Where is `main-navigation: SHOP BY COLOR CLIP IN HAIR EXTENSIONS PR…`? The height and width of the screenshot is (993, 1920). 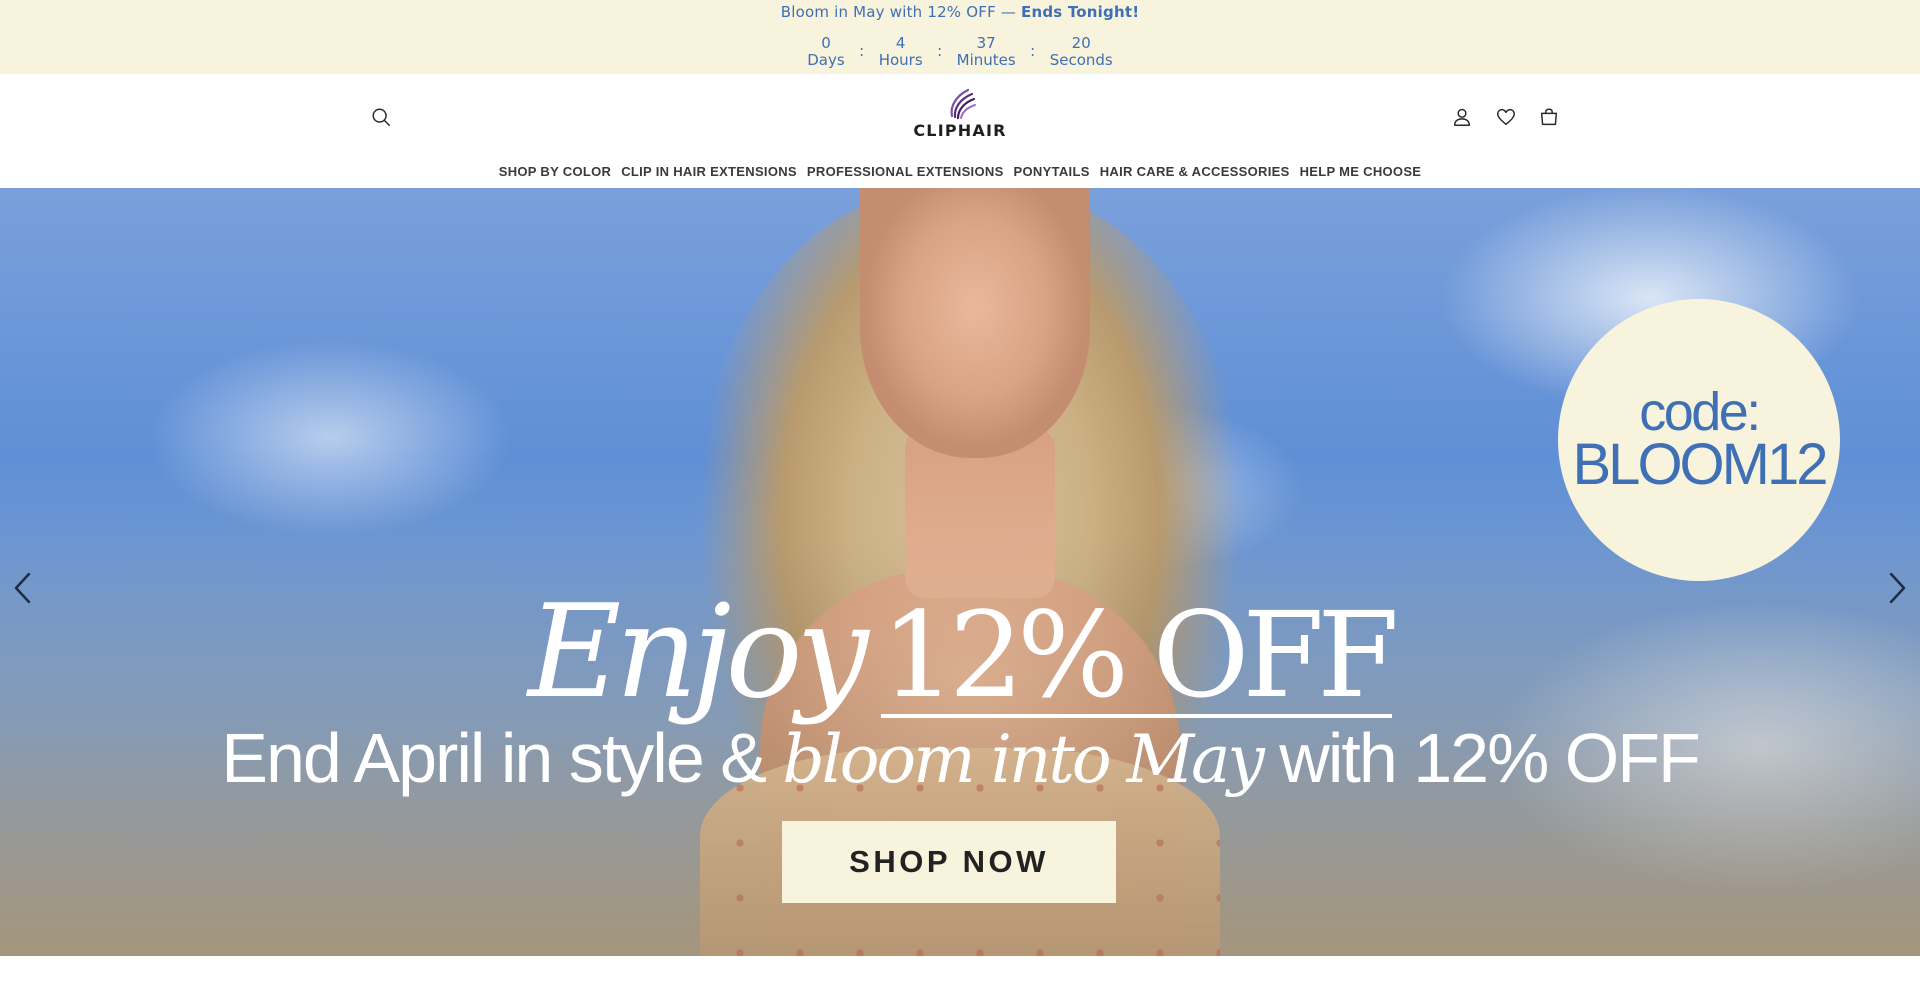
main-navigation: SHOP BY COLOR CLIP IN HAIR EXTENSIONS PR… is located at coordinates (960, 171).